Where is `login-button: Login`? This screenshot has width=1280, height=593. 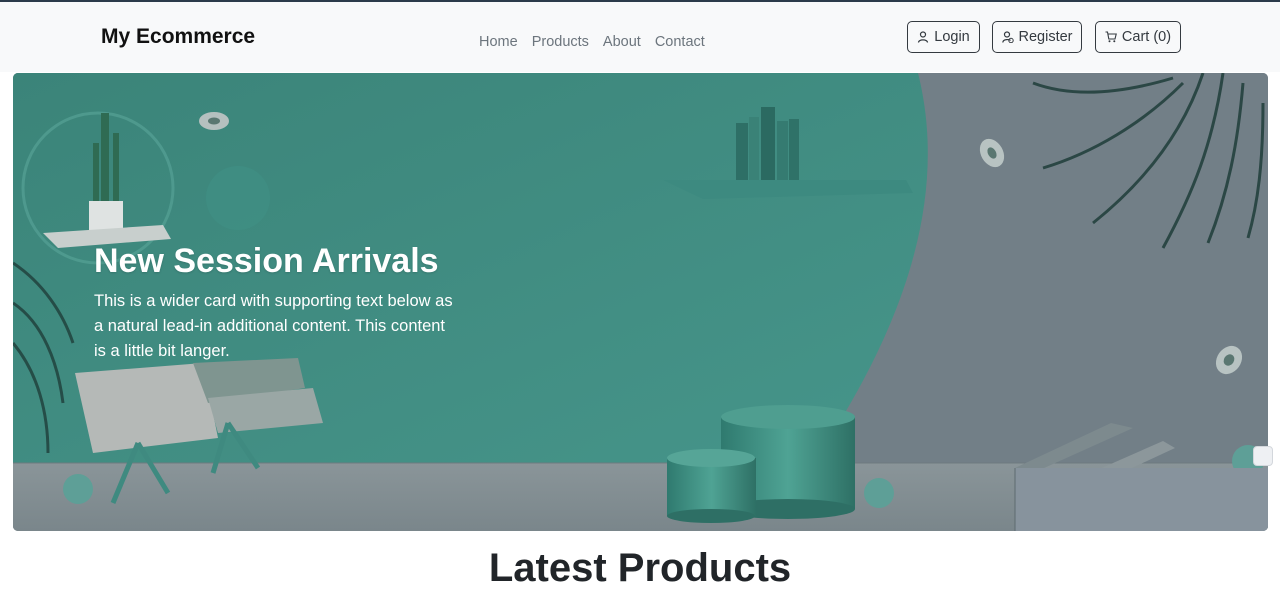 login-button: Login is located at coordinates (943, 37).